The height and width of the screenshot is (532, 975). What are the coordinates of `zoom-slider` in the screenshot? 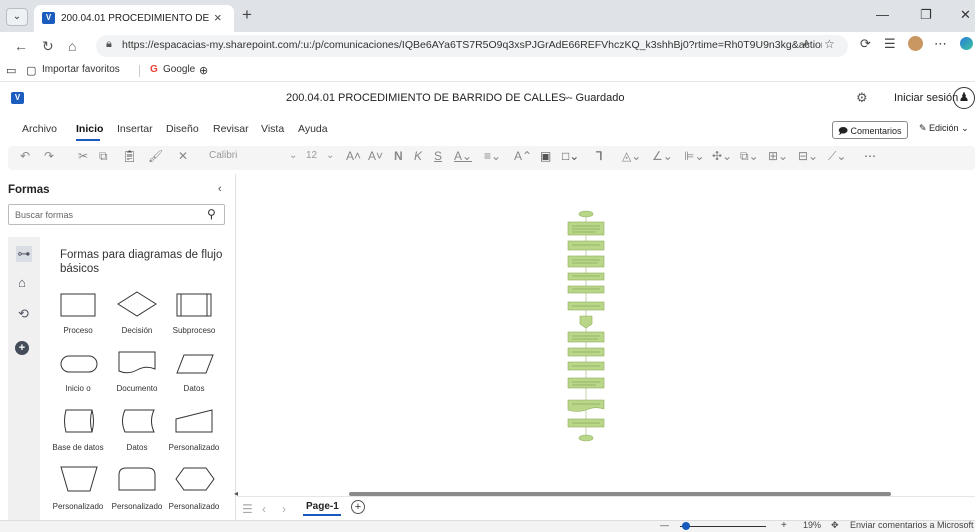 It's located at (723, 526).